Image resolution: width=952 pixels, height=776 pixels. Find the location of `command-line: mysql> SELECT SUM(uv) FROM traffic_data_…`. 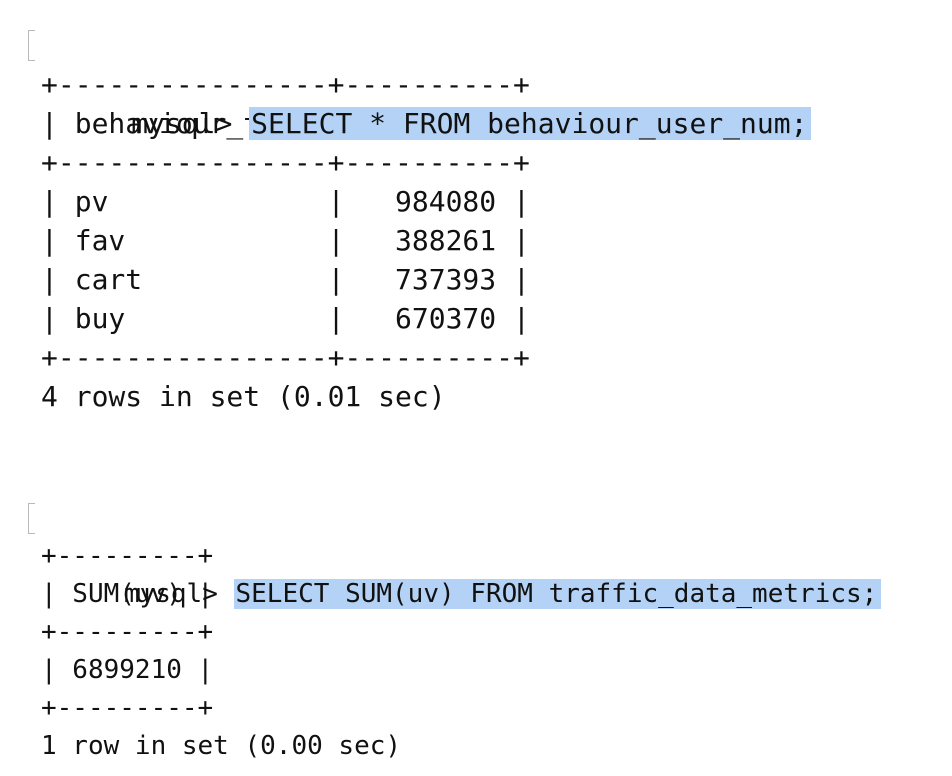

command-line: mysql> SELECT SUM(uv) FROM traffic_data_… is located at coordinates (476, 554).